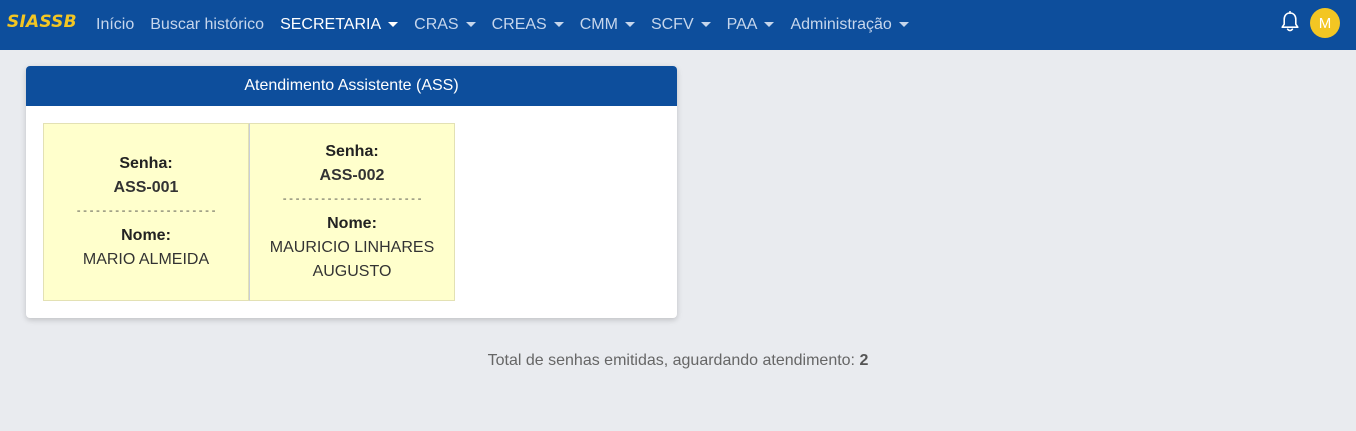 The image size is (1356, 431). I want to click on card-title: Atendimento Assistente (ASS), so click(351, 86).